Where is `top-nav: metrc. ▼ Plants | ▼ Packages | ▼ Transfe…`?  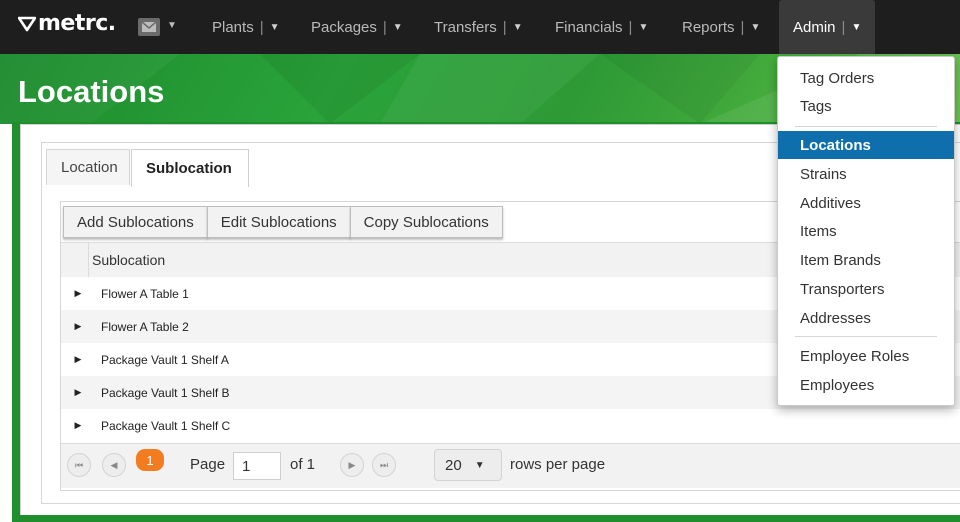
top-nav: metrc. ▼ Plants | ▼ Packages | ▼ Transfe… is located at coordinates (480, 27).